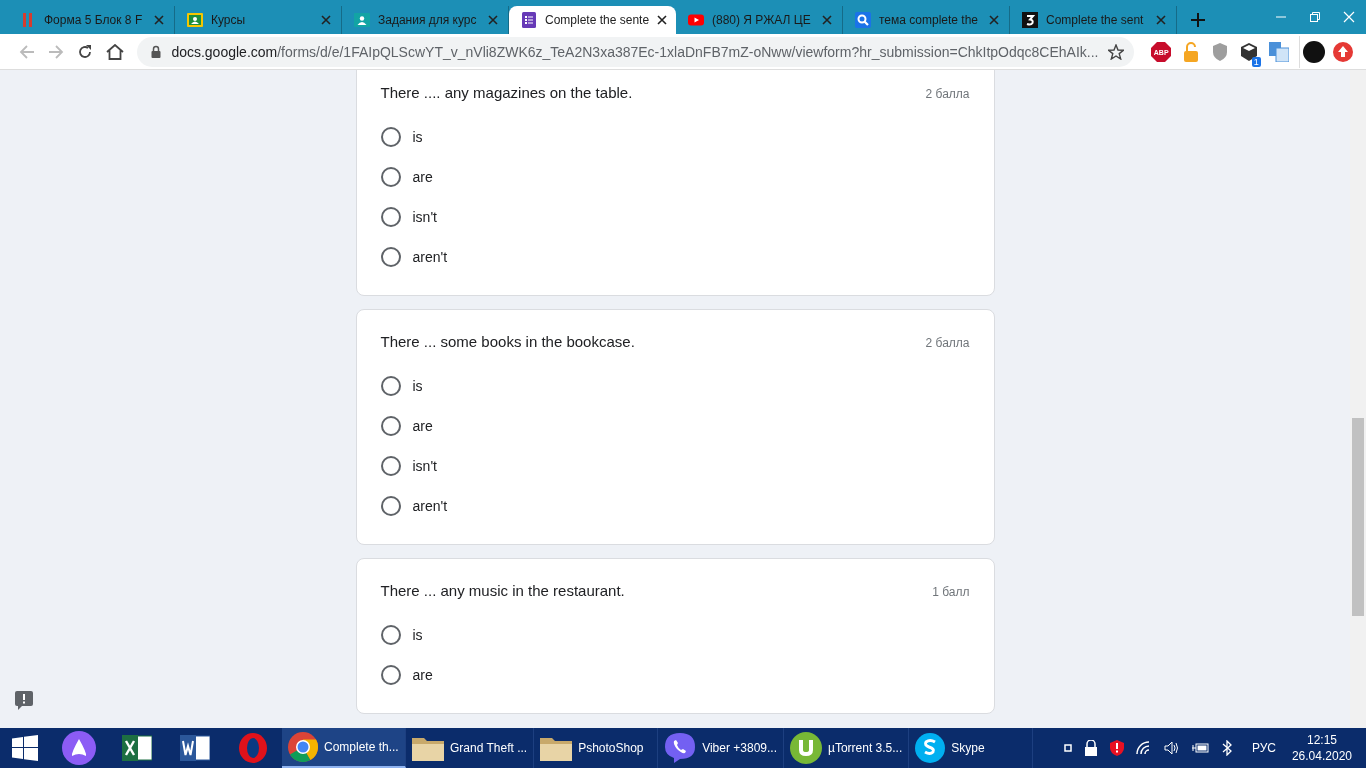 The width and height of the screenshot is (1366, 768). What do you see at coordinates (680, 748) in the screenshot?
I see `phone-icon` at bounding box center [680, 748].